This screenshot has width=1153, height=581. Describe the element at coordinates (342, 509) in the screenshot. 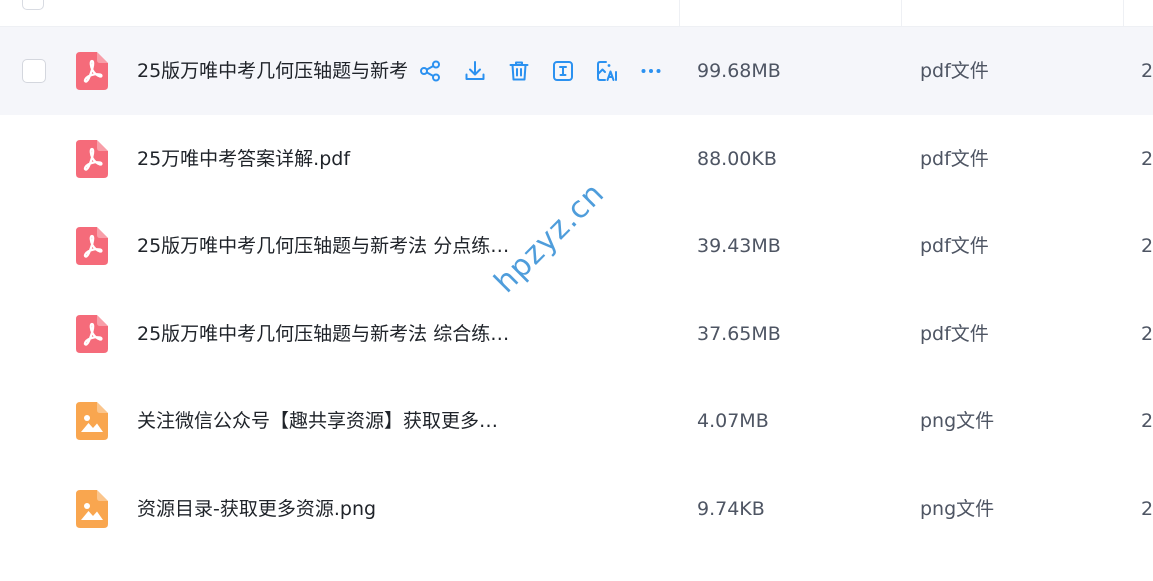

I see `file-name: 资源目录-获取更多资源.png` at that location.